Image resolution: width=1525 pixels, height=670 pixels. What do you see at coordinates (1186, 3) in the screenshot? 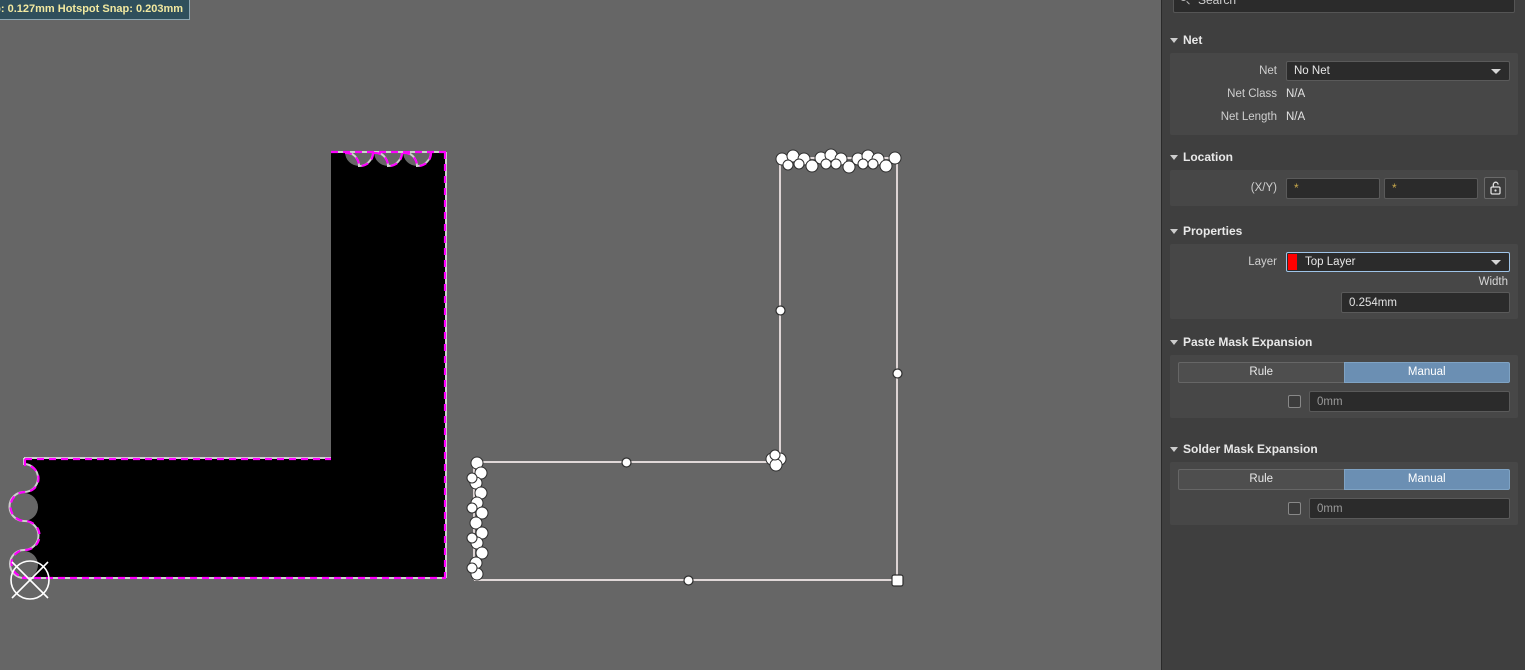
I see `search-icon` at bounding box center [1186, 3].